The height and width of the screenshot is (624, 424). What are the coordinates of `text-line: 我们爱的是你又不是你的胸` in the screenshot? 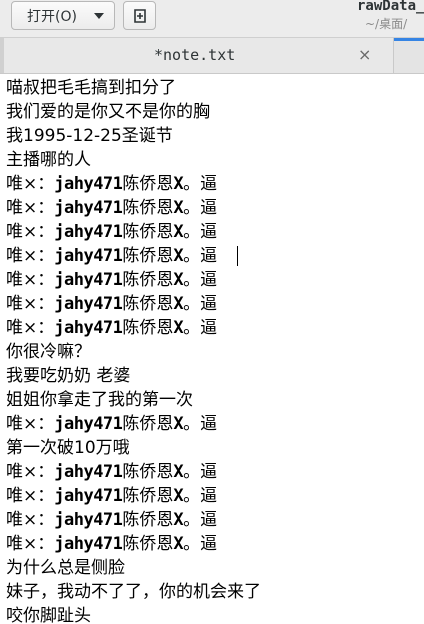 It's located at (108, 112).